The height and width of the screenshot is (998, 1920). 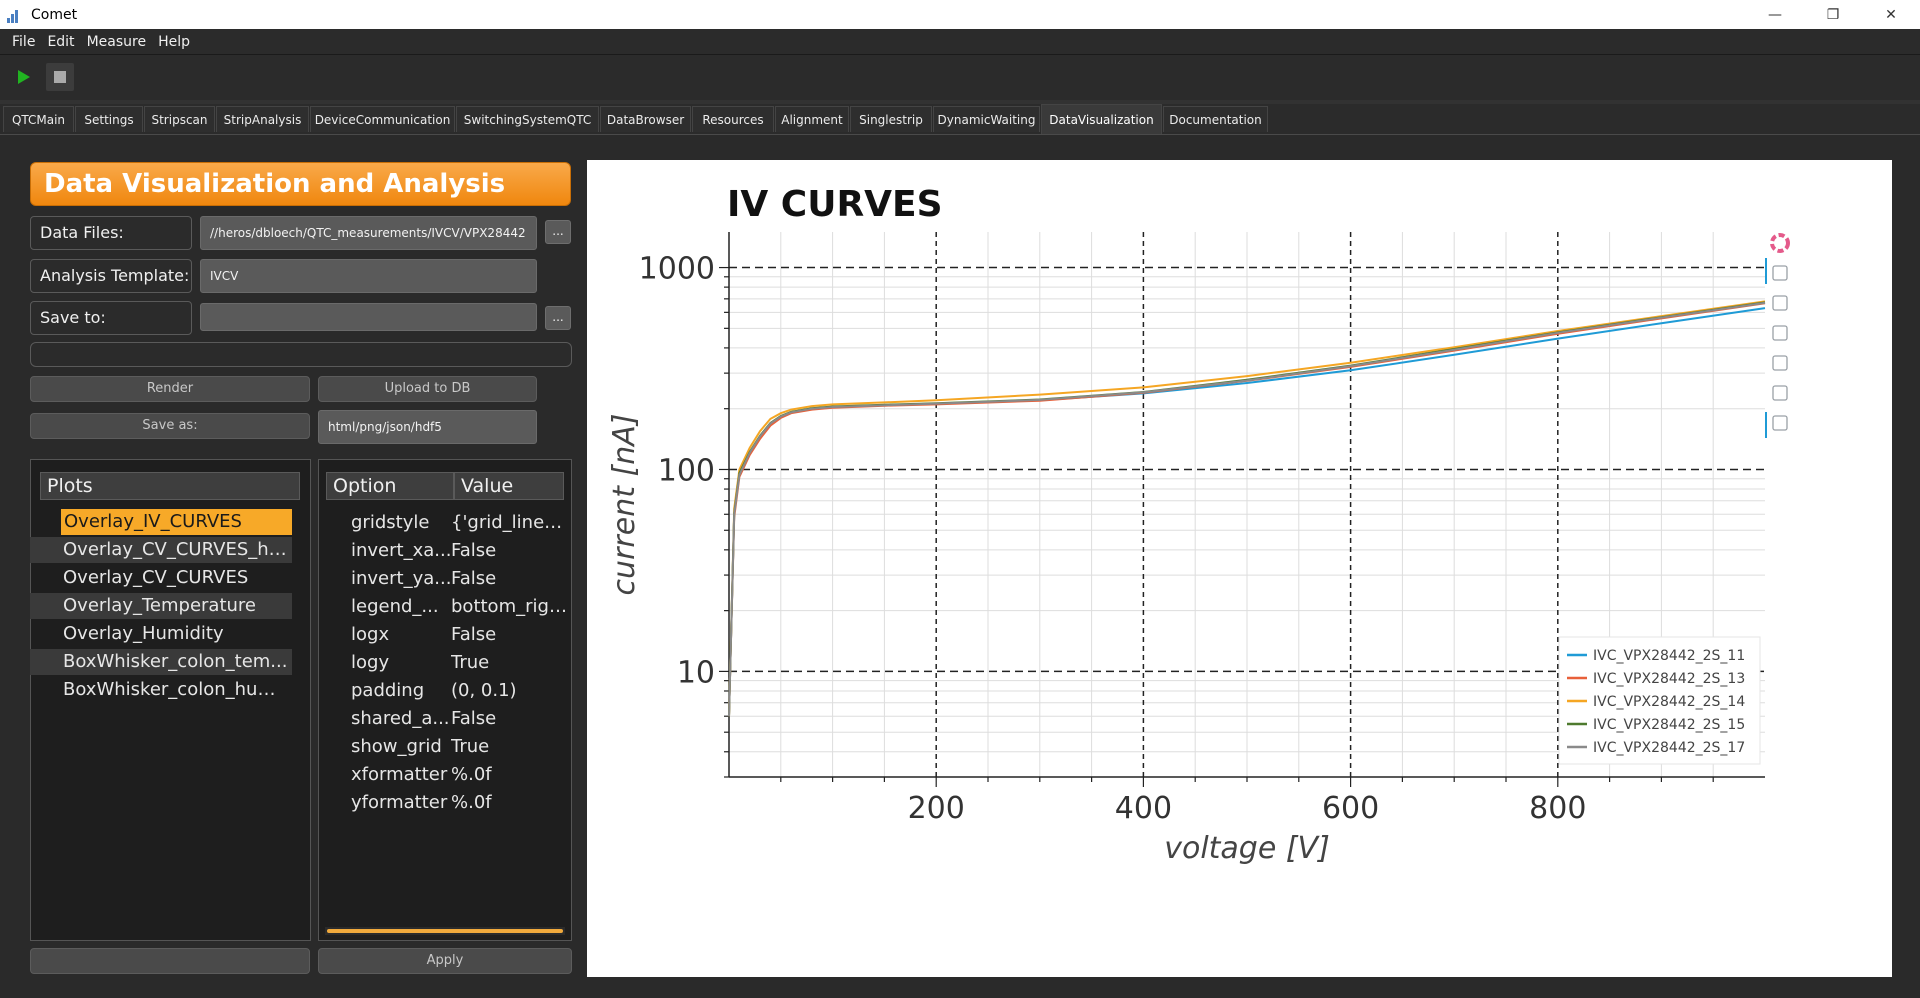 What do you see at coordinates (1143, 808) in the screenshot?
I see `x-tick-label: 400` at bounding box center [1143, 808].